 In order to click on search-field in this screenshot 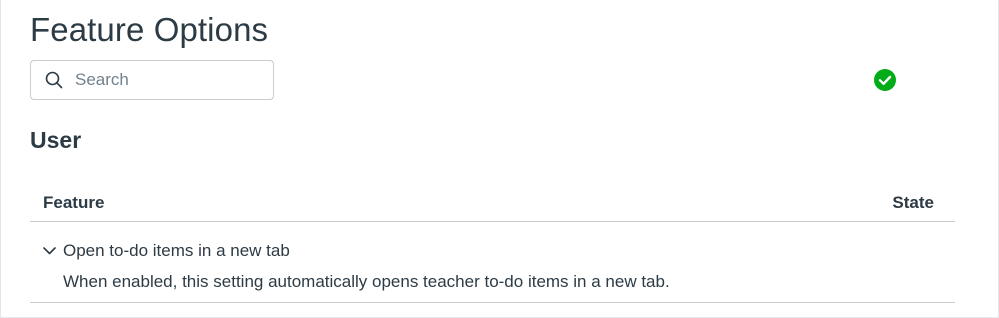, I will do `click(152, 80)`.